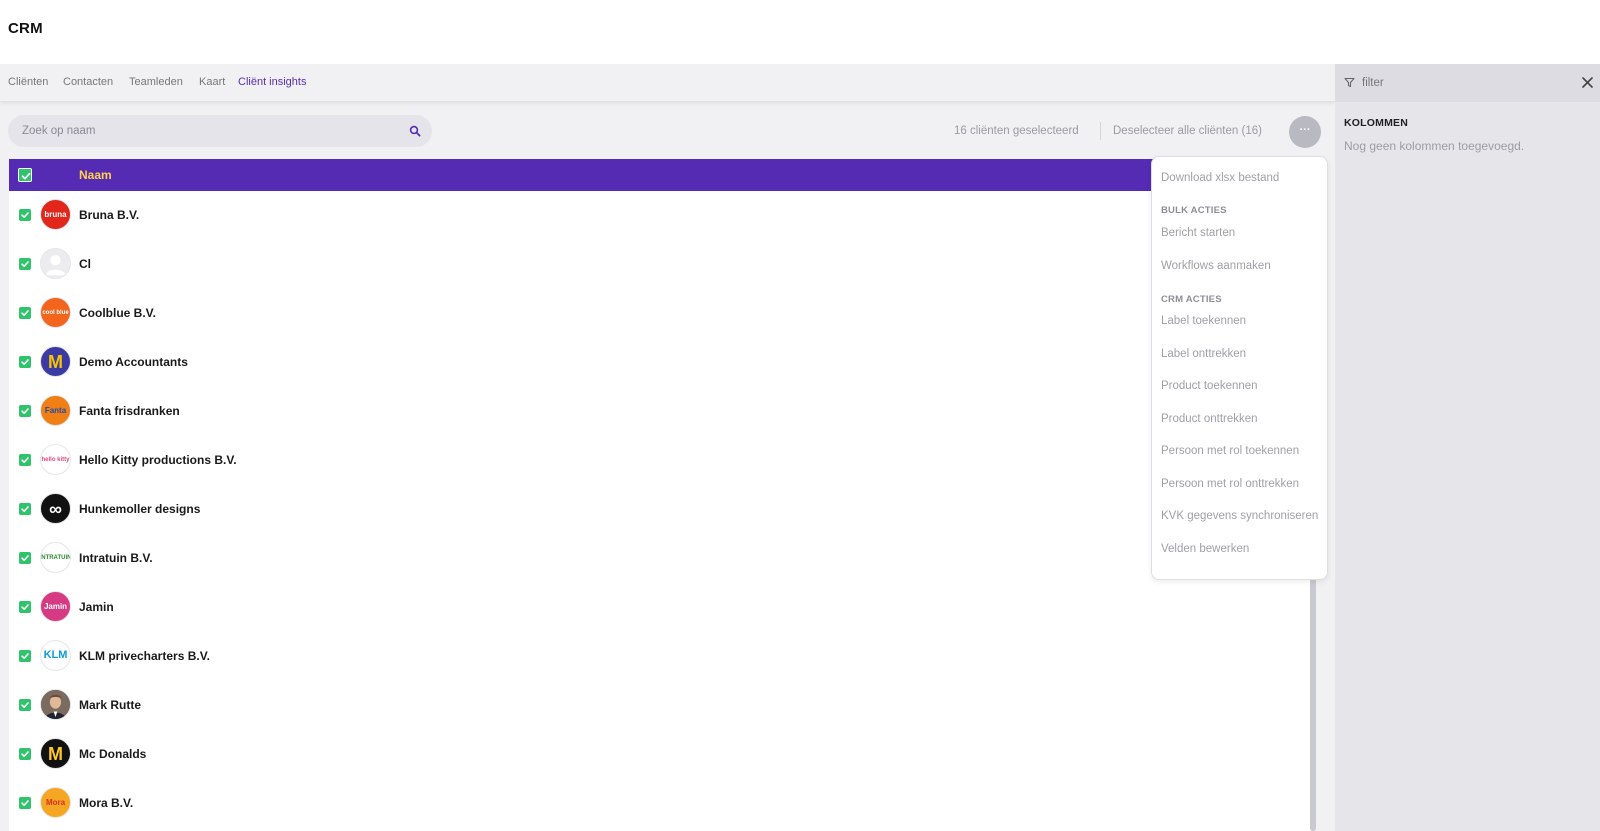 The image size is (1600, 831). I want to click on demo-accountants-avatar: M, so click(55, 361).